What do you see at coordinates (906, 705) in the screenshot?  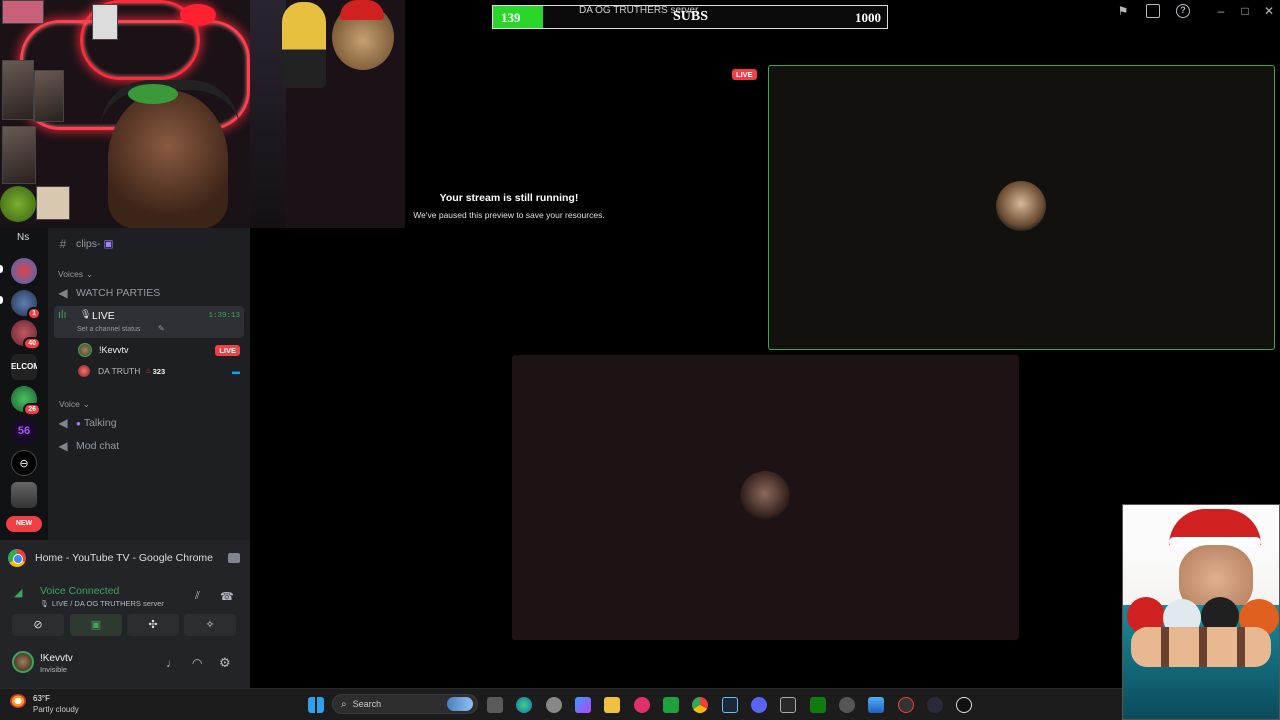 I see `obs-icon` at bounding box center [906, 705].